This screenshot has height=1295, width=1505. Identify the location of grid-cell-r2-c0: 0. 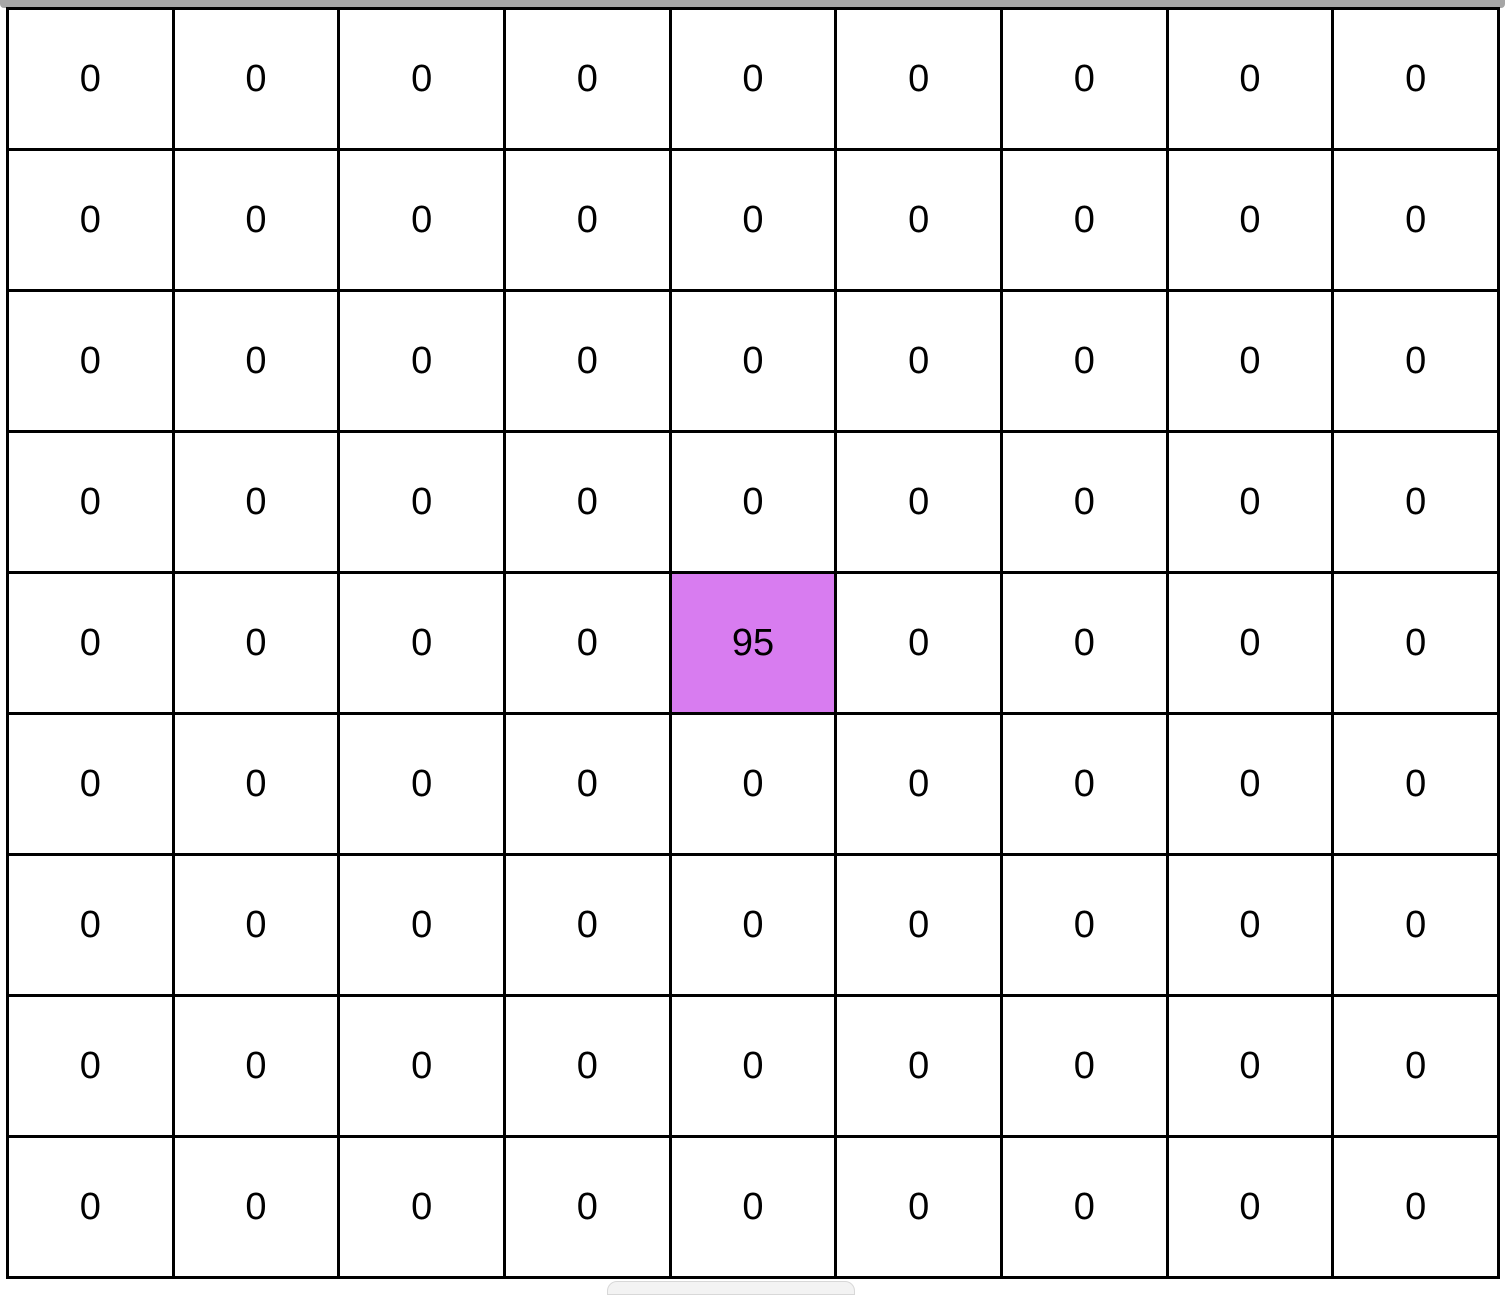
(90, 361).